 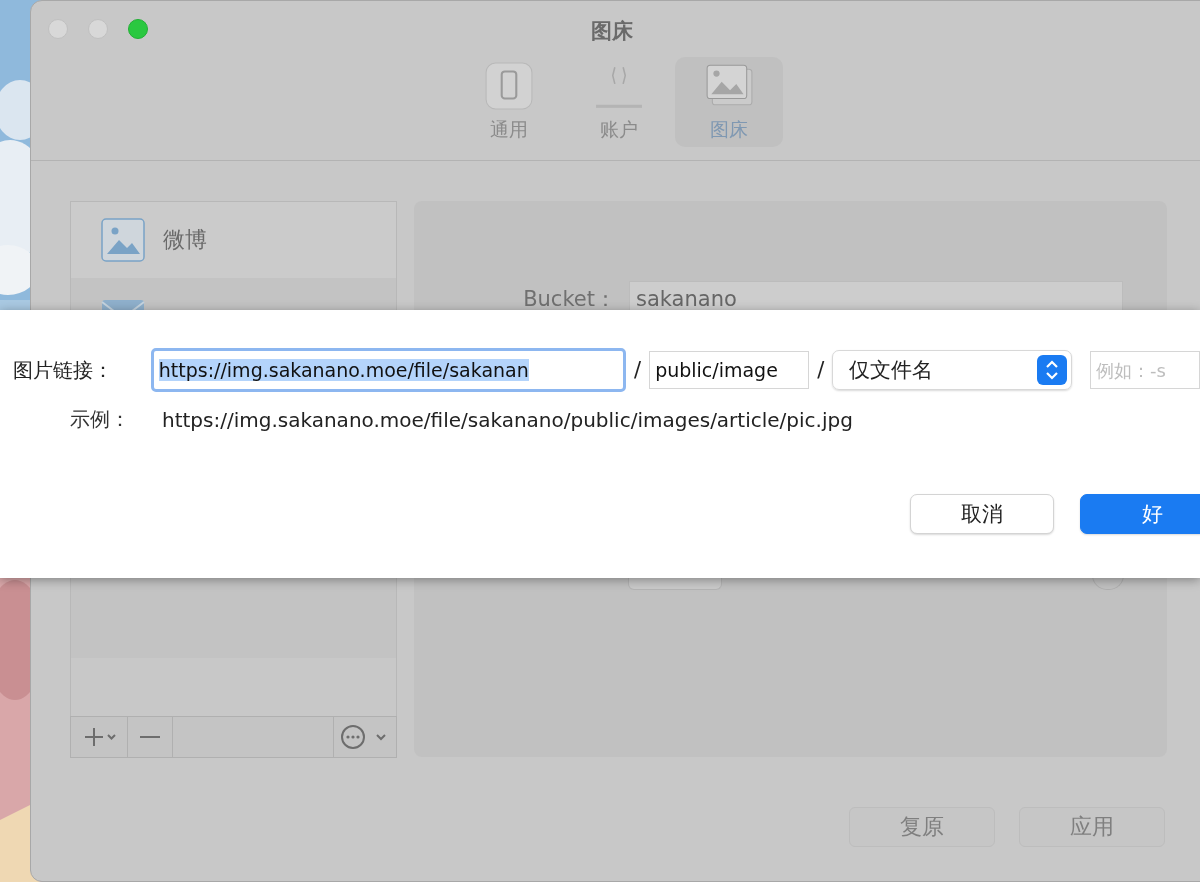 I want to click on suffix-field: 例如：-s, so click(x=1145, y=370).